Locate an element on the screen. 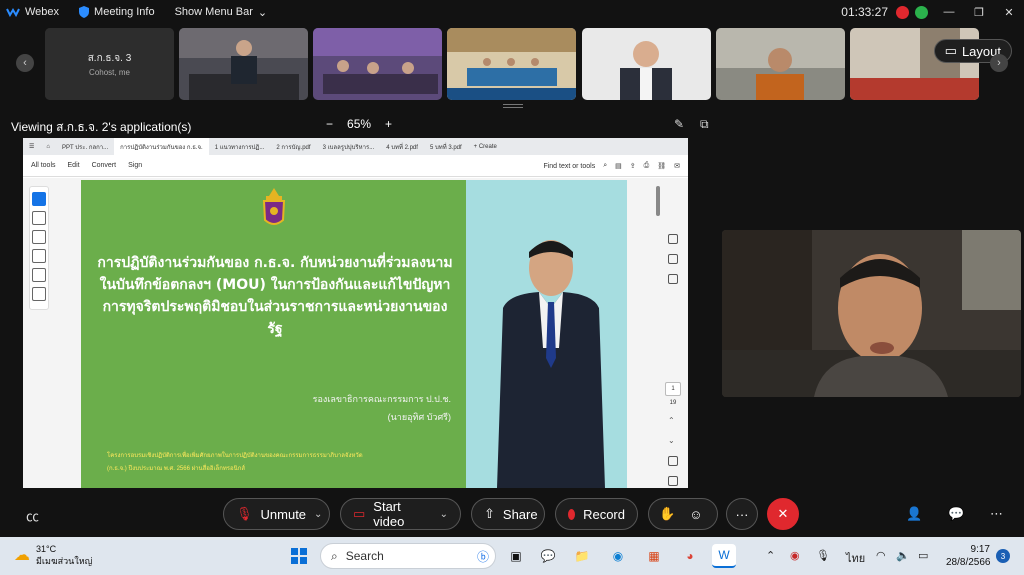 The width and height of the screenshot is (1024, 575). record-button: Record is located at coordinates (596, 514).